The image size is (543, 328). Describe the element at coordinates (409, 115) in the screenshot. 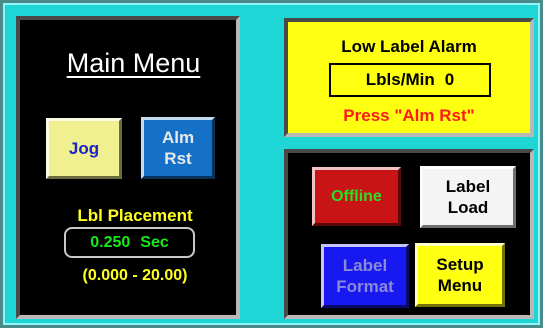

I see `alarm-instruction: Press "Alm Rst"` at that location.